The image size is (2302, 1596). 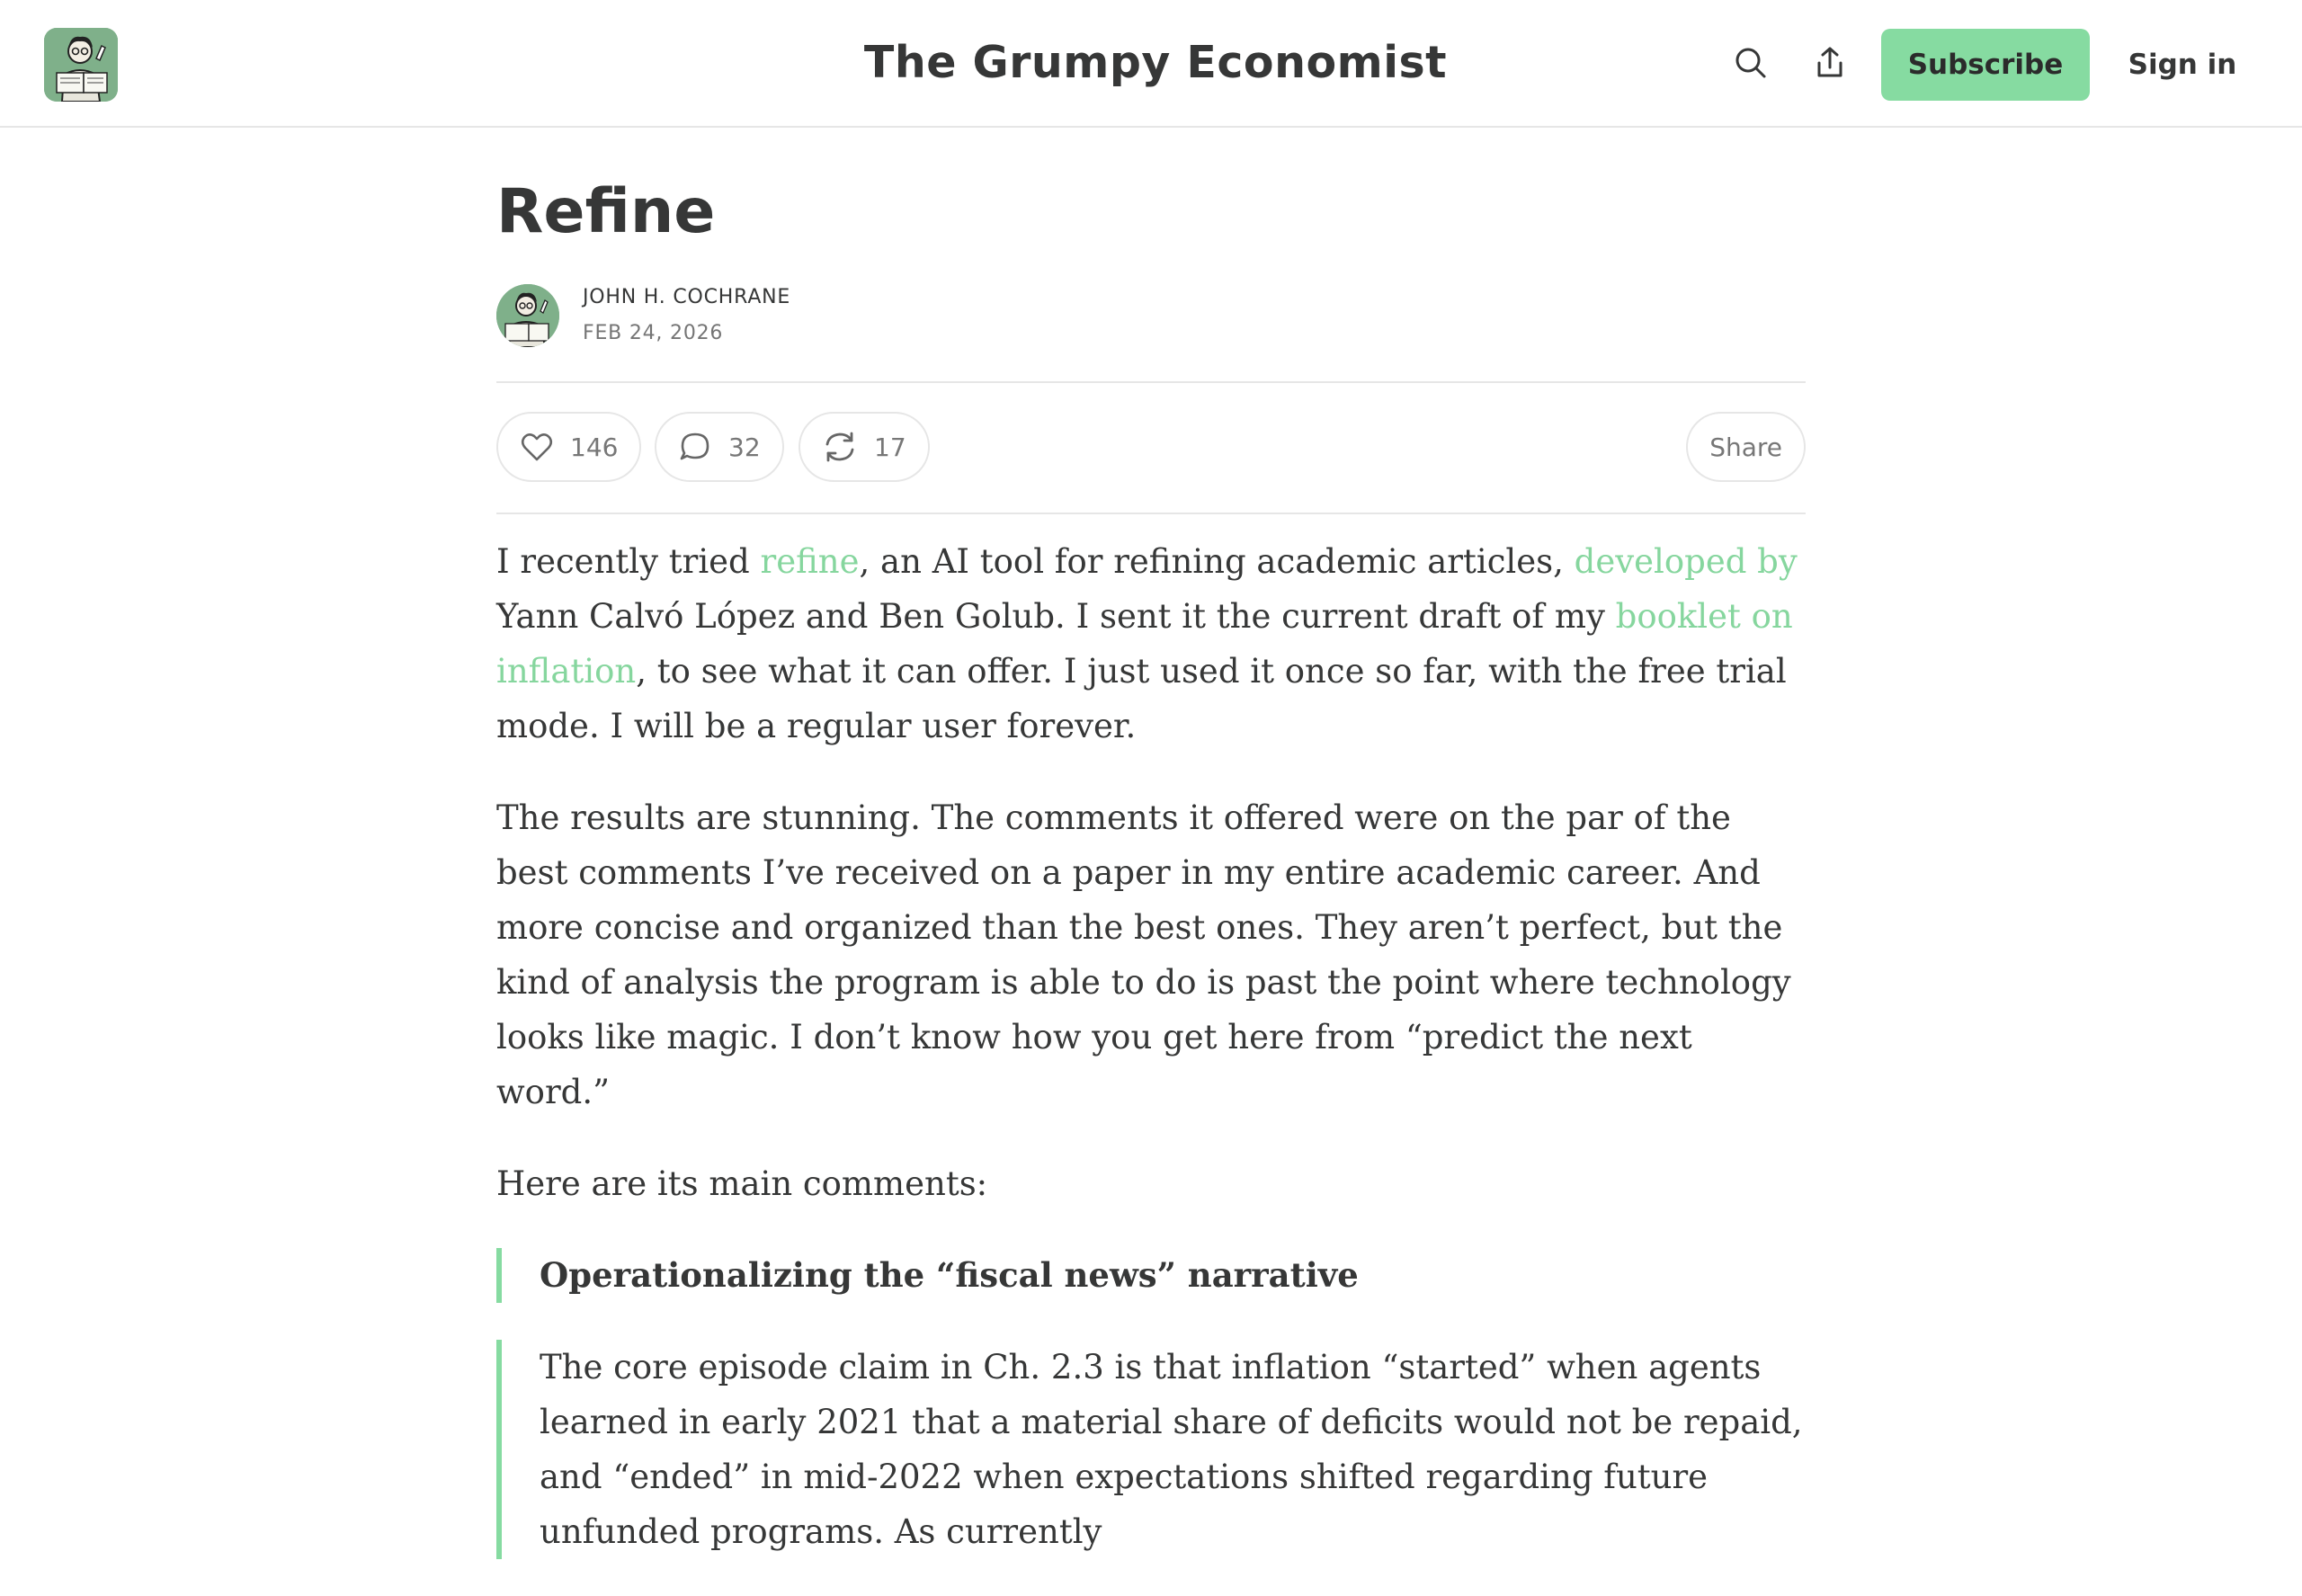 What do you see at coordinates (744, 447) in the screenshot?
I see `comment-count: 32` at bounding box center [744, 447].